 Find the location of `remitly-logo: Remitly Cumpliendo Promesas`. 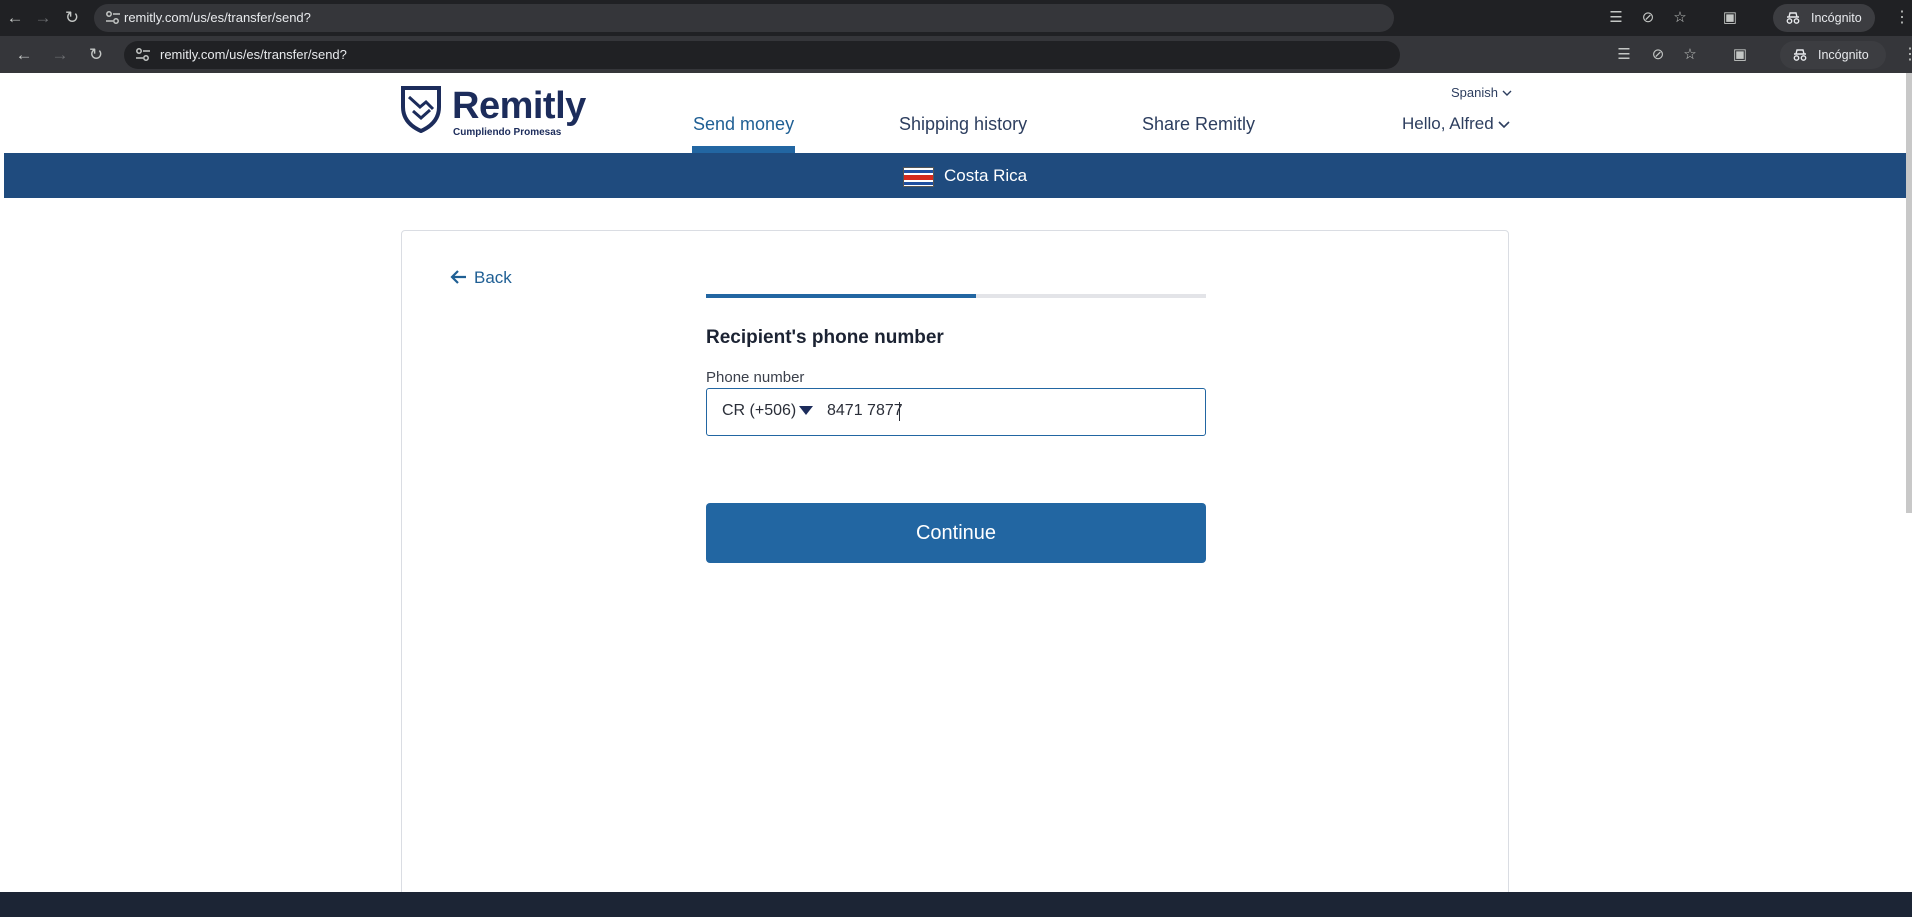

remitly-logo: Remitly Cumpliendo Promesas is located at coordinates (500, 113).